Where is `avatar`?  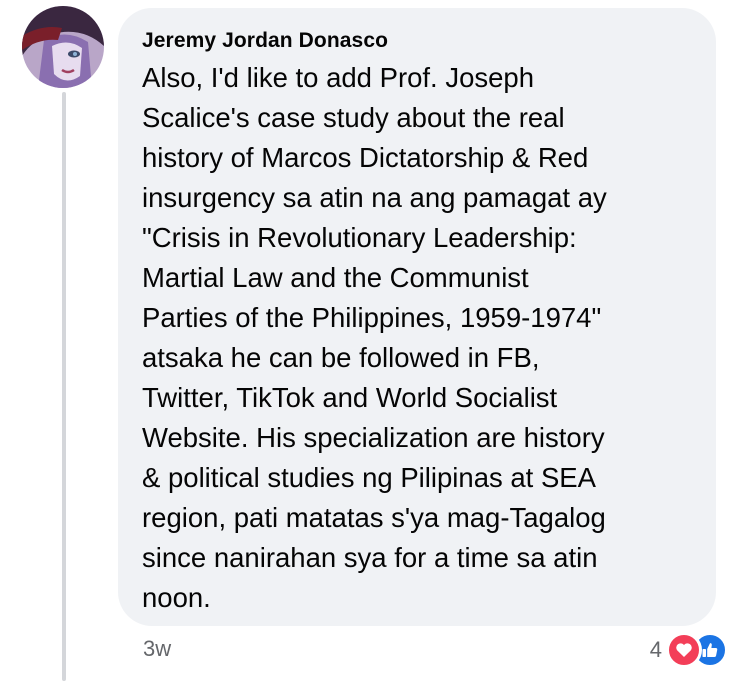
avatar is located at coordinates (63, 47).